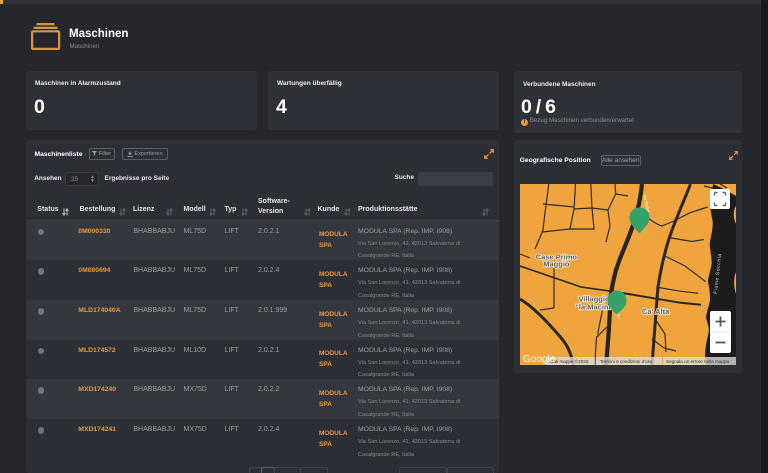 This screenshot has height=473, width=768. I want to click on svg-text: Google, so click(539, 359).